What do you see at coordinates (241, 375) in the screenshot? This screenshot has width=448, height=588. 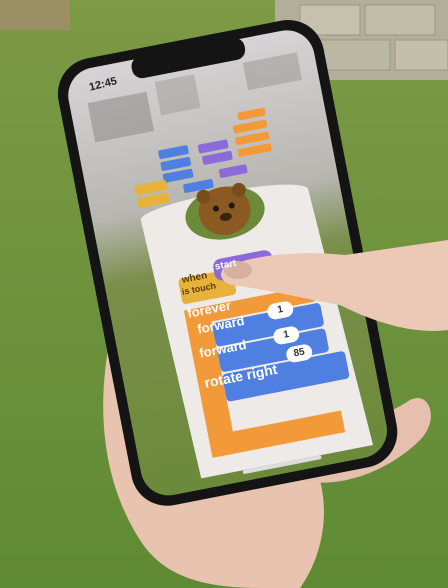 I see `rotate-label: rotate right` at bounding box center [241, 375].